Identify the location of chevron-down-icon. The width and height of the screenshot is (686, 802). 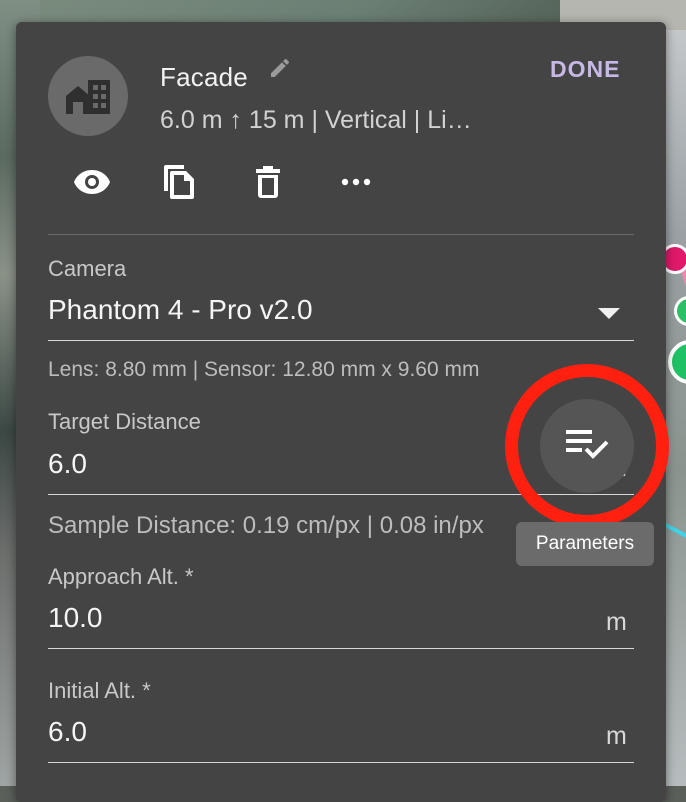
(609, 313).